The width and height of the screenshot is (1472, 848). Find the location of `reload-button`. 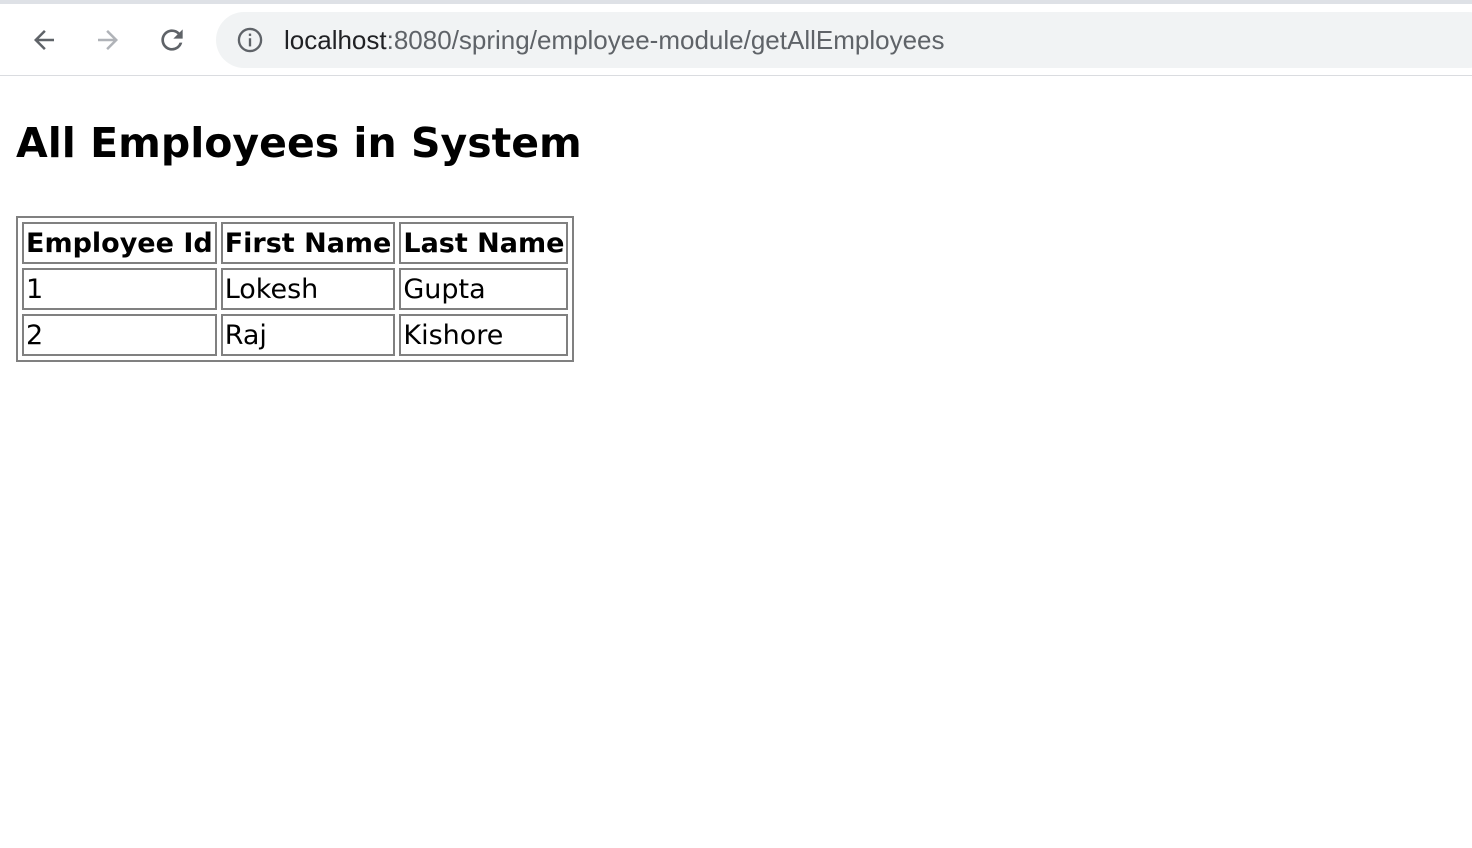

reload-button is located at coordinates (172, 40).